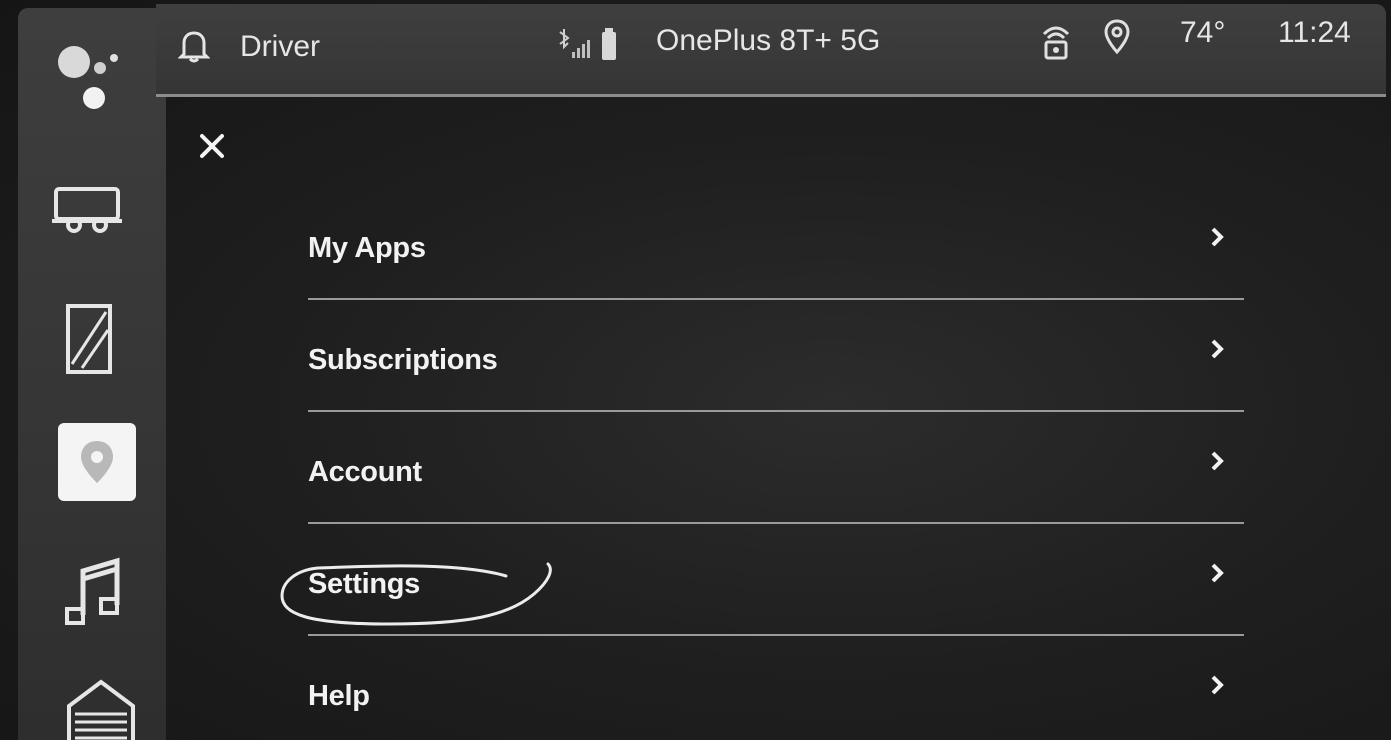 This screenshot has height=740, width=1391. Describe the element at coordinates (609, 44) in the screenshot. I see `battery-icon` at that location.